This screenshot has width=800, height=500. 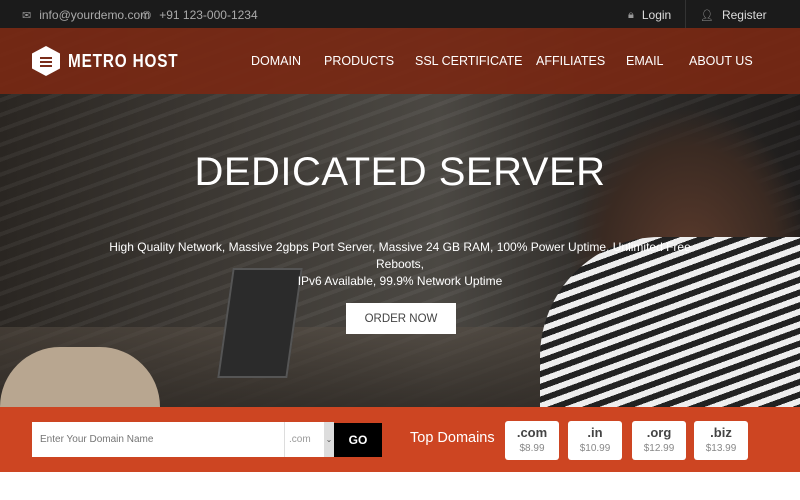 I want to click on go-button: GO, so click(x=358, y=440).